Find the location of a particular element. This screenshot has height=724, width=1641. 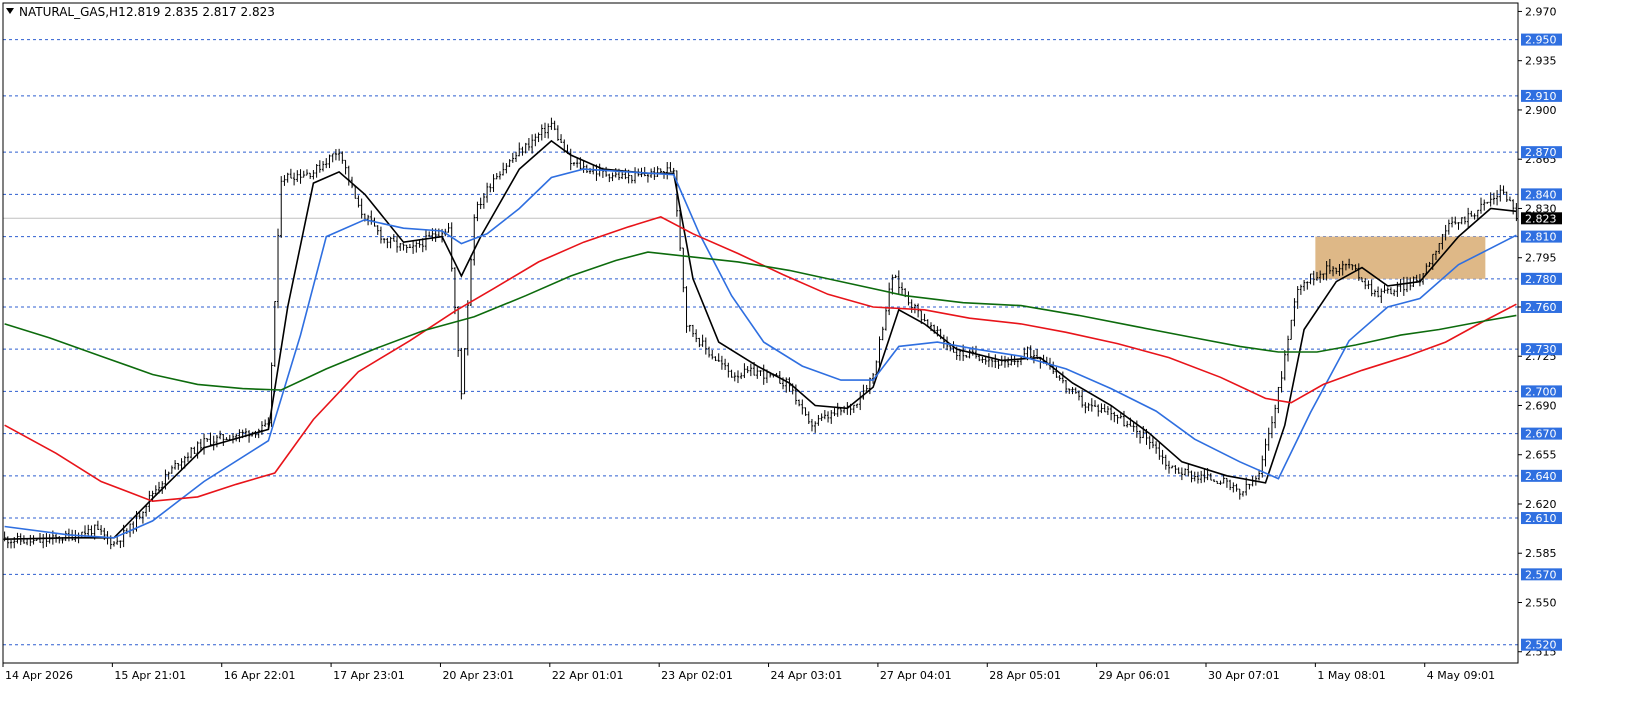

y-tick-label: 2.620 is located at coordinates (1541, 504).